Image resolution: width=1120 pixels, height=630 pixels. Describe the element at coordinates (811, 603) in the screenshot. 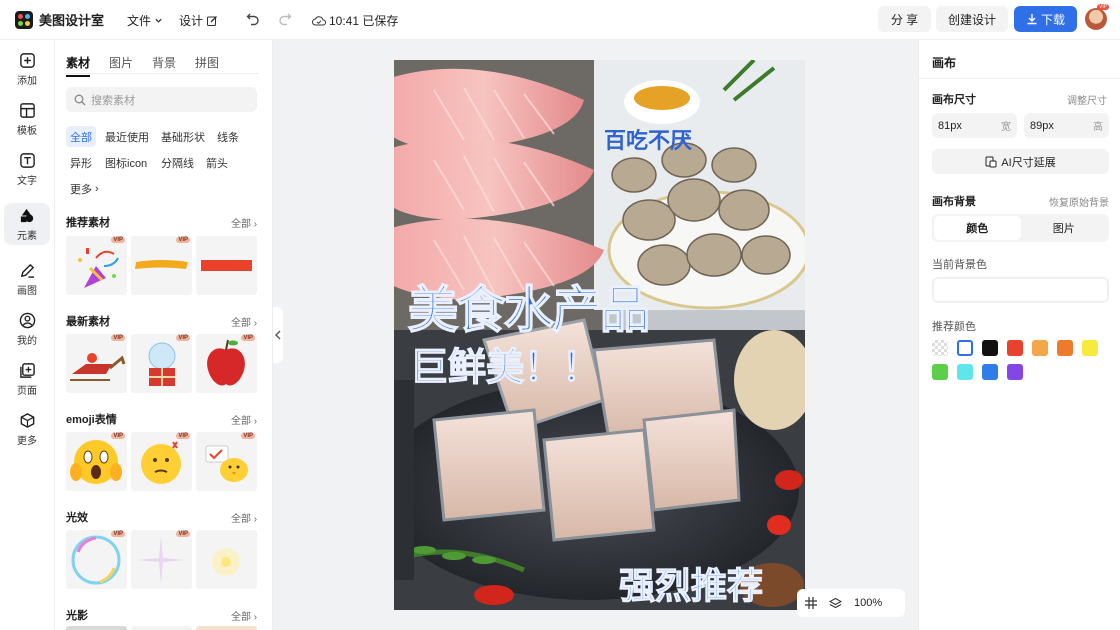

I see `grid-icon` at that location.